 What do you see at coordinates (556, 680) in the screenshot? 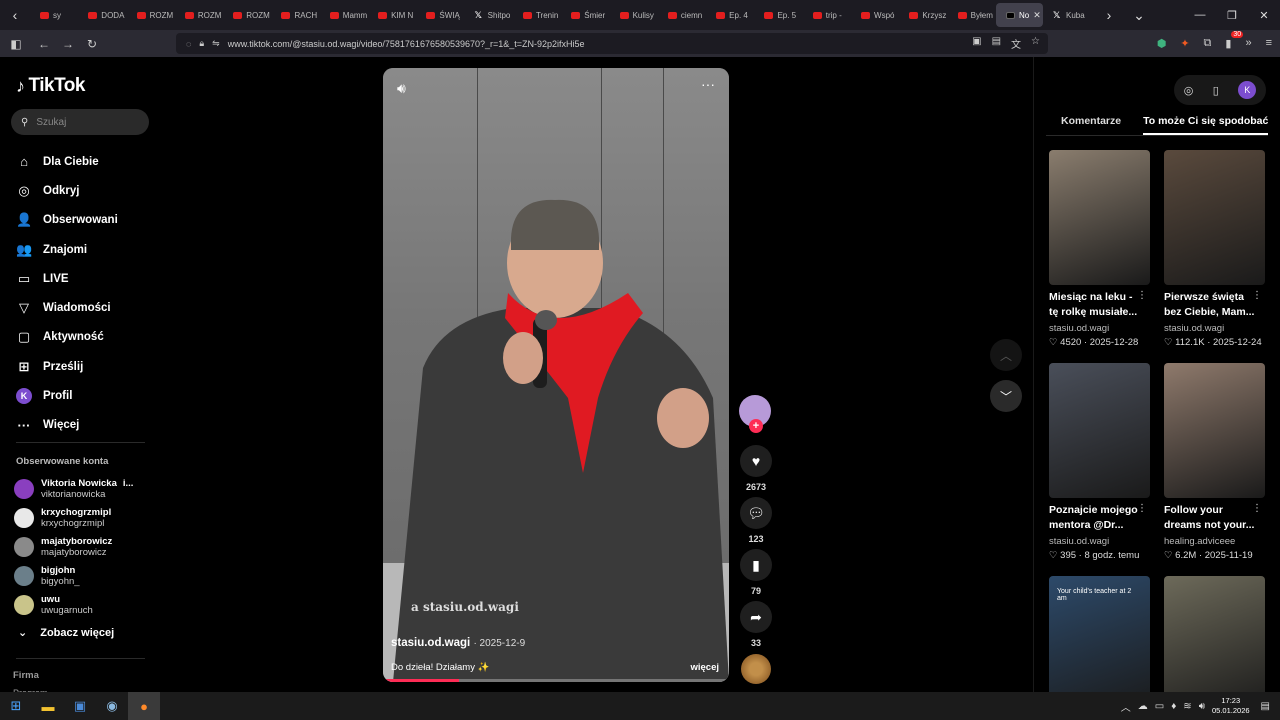
I see `video-progress-bar` at bounding box center [556, 680].